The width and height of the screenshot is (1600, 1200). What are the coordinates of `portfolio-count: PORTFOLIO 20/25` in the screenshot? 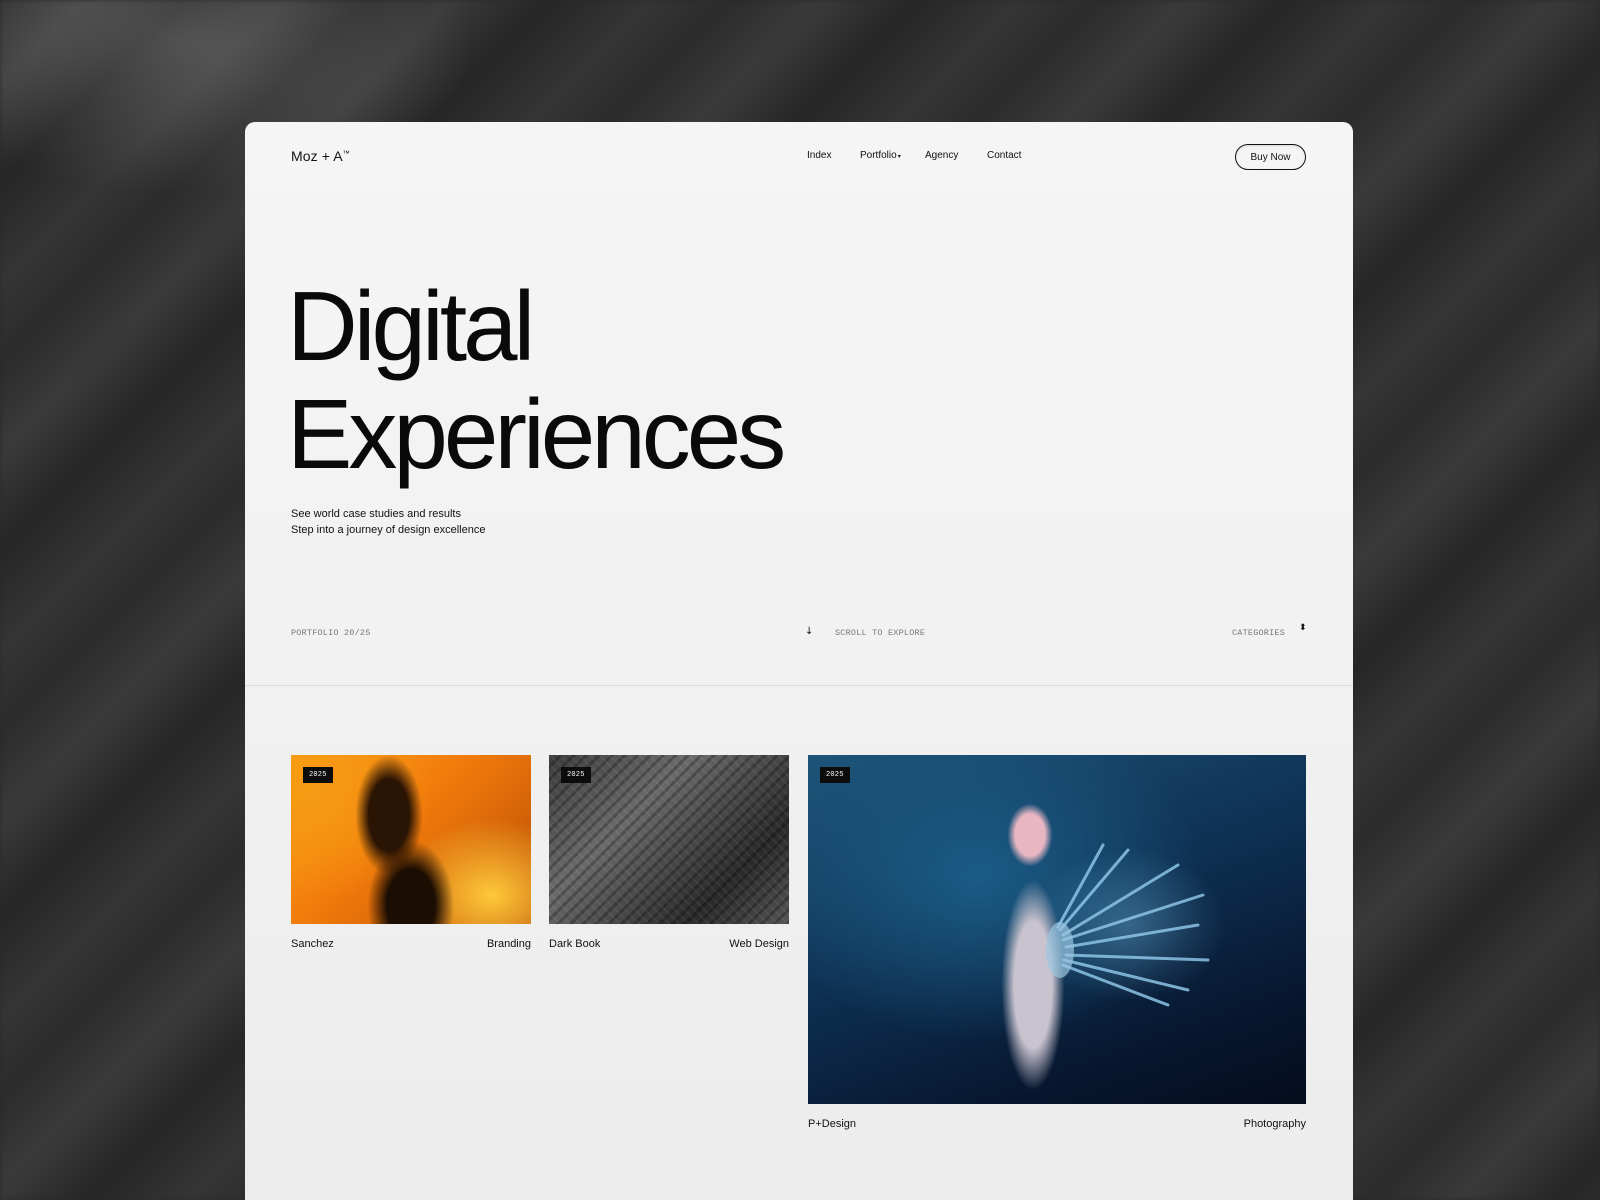 It's located at (331, 633).